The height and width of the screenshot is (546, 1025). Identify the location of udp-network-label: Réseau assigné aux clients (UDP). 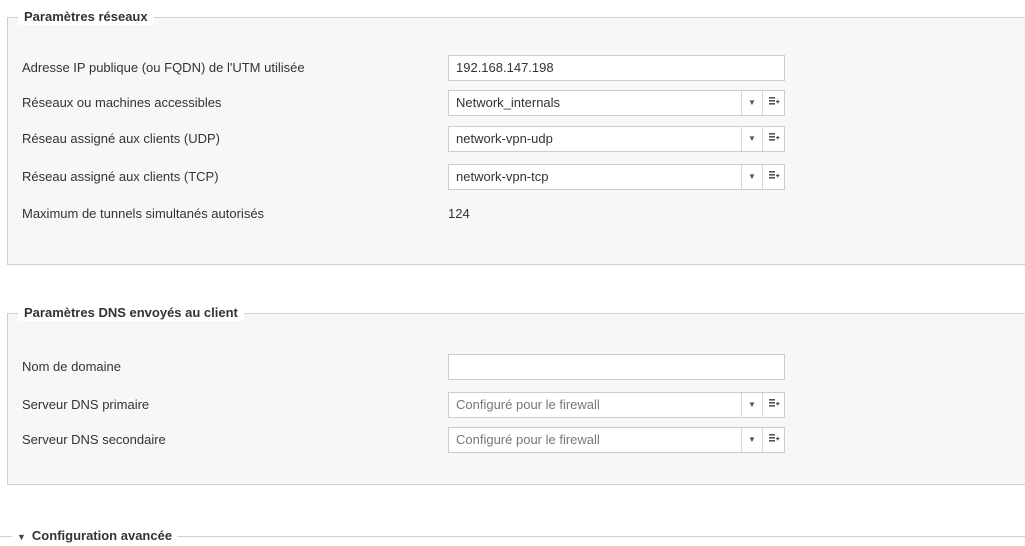
(121, 138).